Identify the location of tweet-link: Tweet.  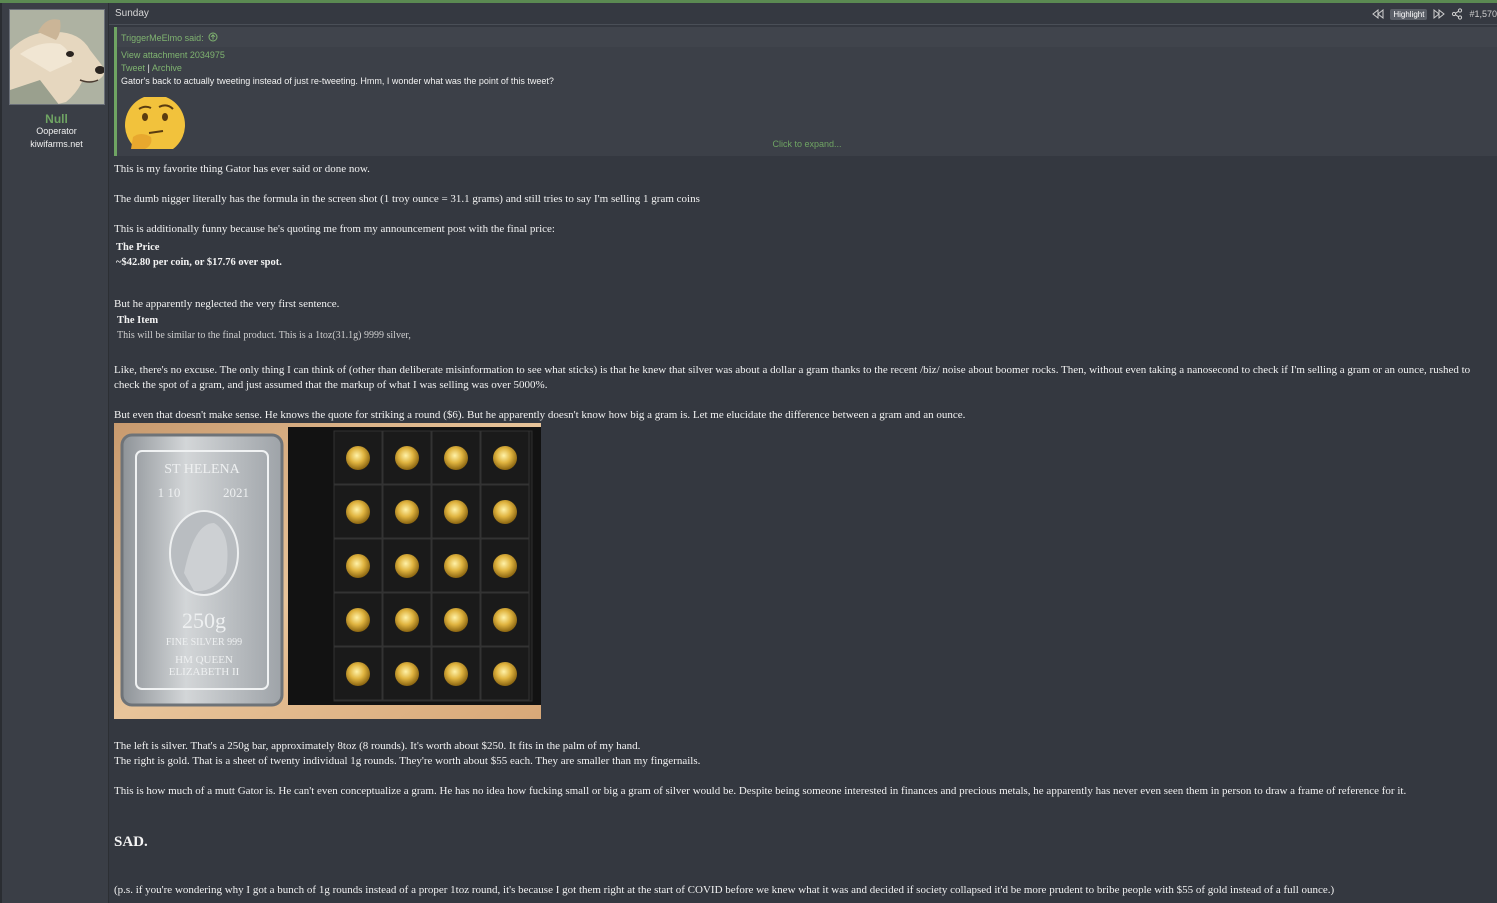
(133, 68).